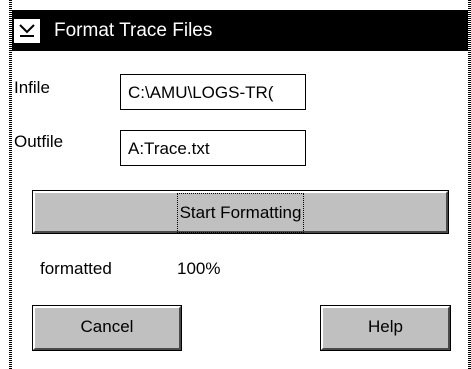  I want to click on outfile-value: A:Trace.txt, so click(169, 148).